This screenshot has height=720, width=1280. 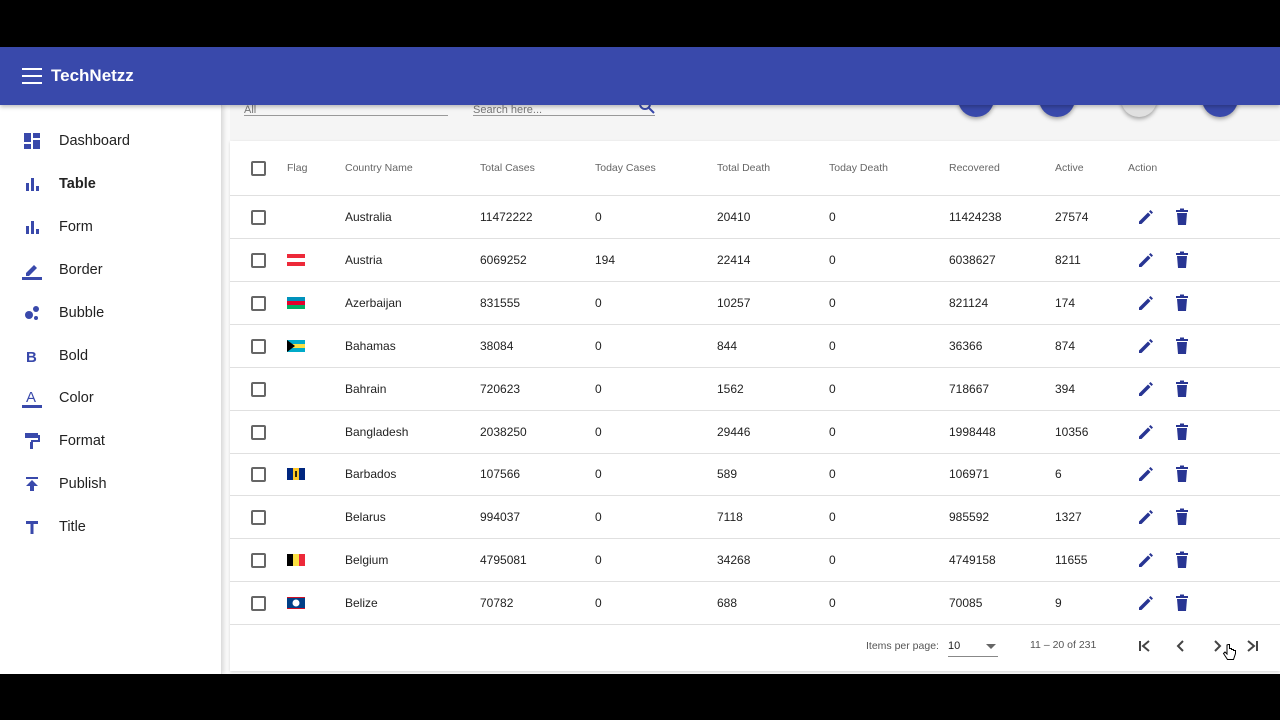 What do you see at coordinates (975, 217) in the screenshot?
I see `cell-recovered: 11424238` at bounding box center [975, 217].